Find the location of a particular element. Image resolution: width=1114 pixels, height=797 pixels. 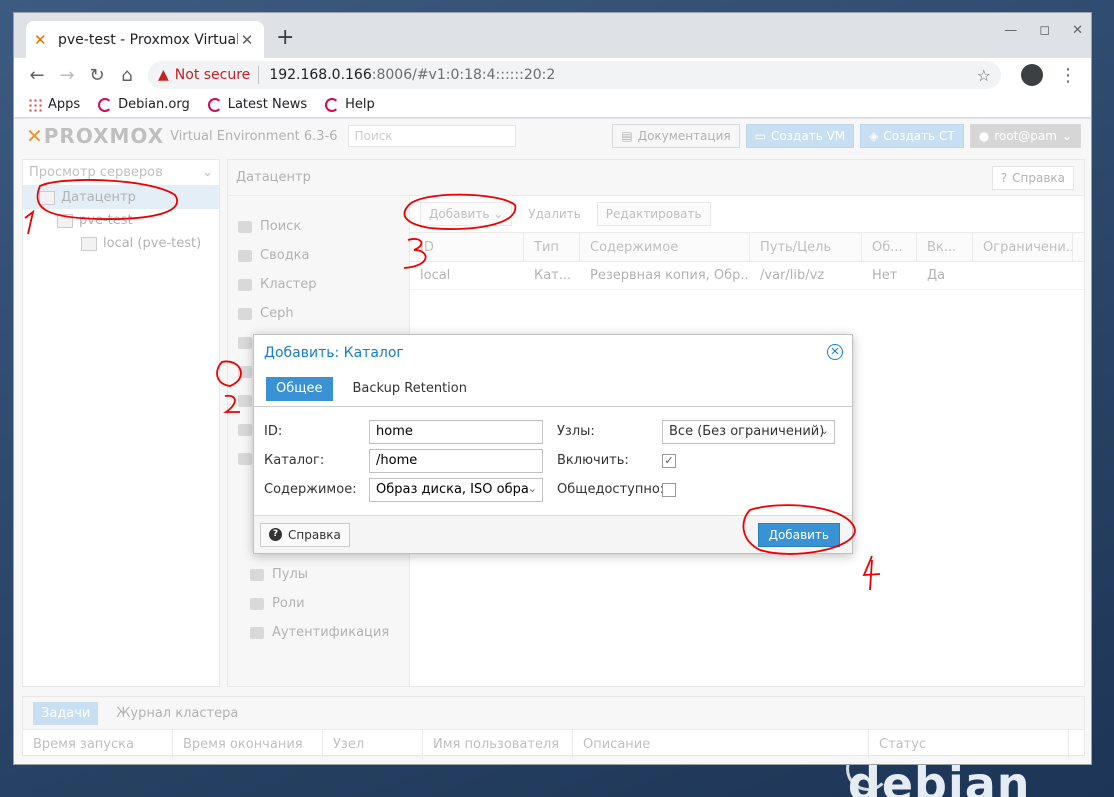

bookmarks-bar: Apps Debian.org Latest News Help is located at coordinates (552, 105).